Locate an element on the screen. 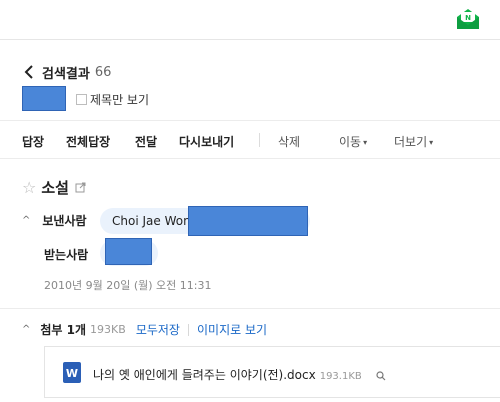 The width and height of the screenshot is (500, 402). forward-button: 전달 is located at coordinates (146, 141).